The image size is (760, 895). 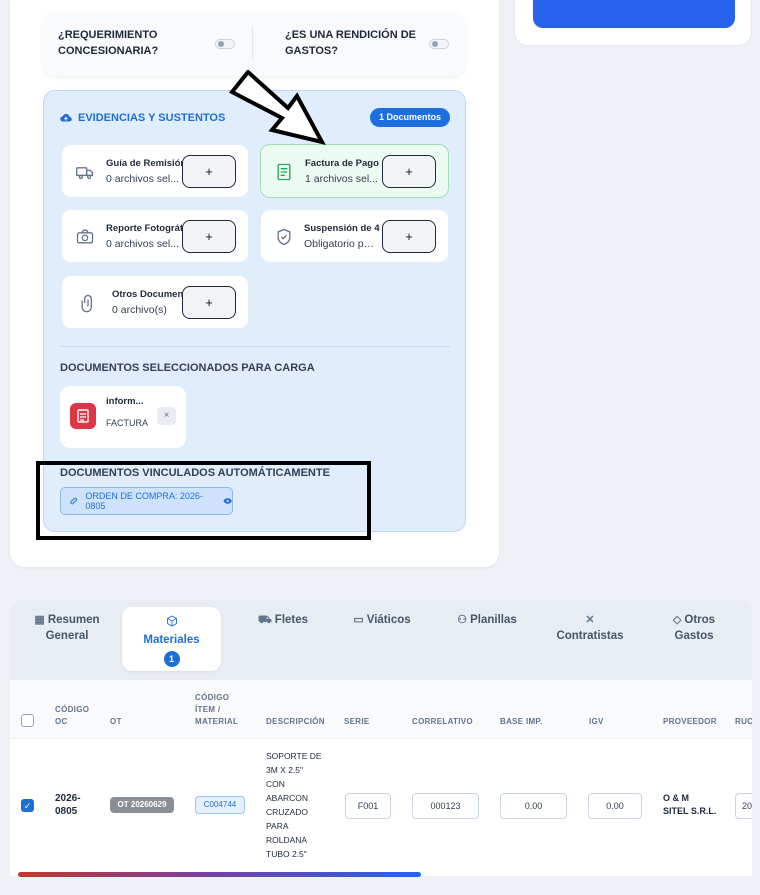 I want to click on tab-materiales: Materiales 1, so click(x=171, y=639).